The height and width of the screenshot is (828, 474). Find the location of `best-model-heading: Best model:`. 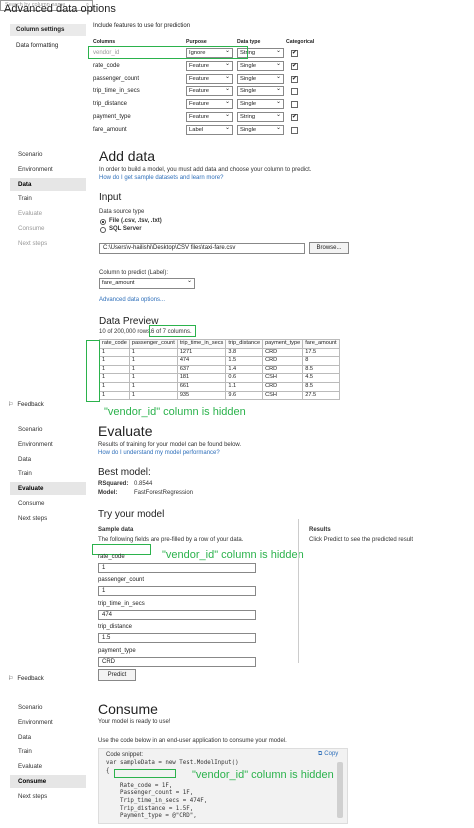

best-model-heading: Best model: is located at coordinates (124, 472).